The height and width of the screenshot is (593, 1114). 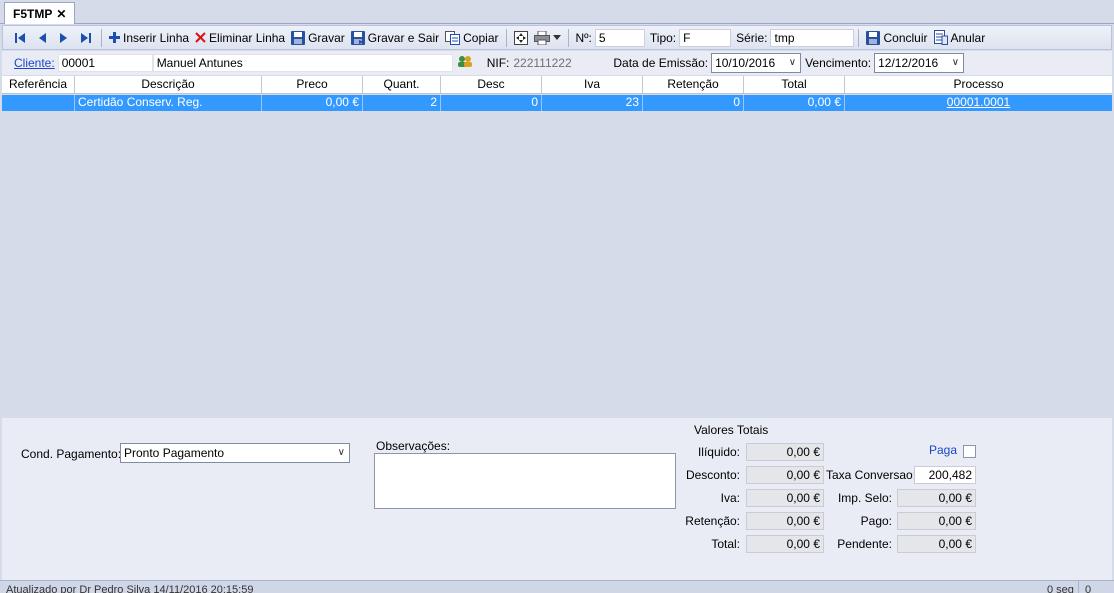 What do you see at coordinates (402, 103) in the screenshot?
I see `cell-quant: 2` at bounding box center [402, 103].